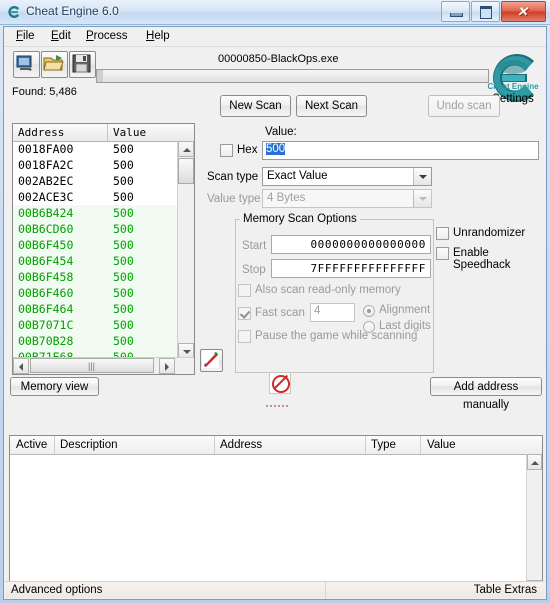  Describe the element at coordinates (13, 12) in the screenshot. I see `cheat-engine-logo-icon` at that location.